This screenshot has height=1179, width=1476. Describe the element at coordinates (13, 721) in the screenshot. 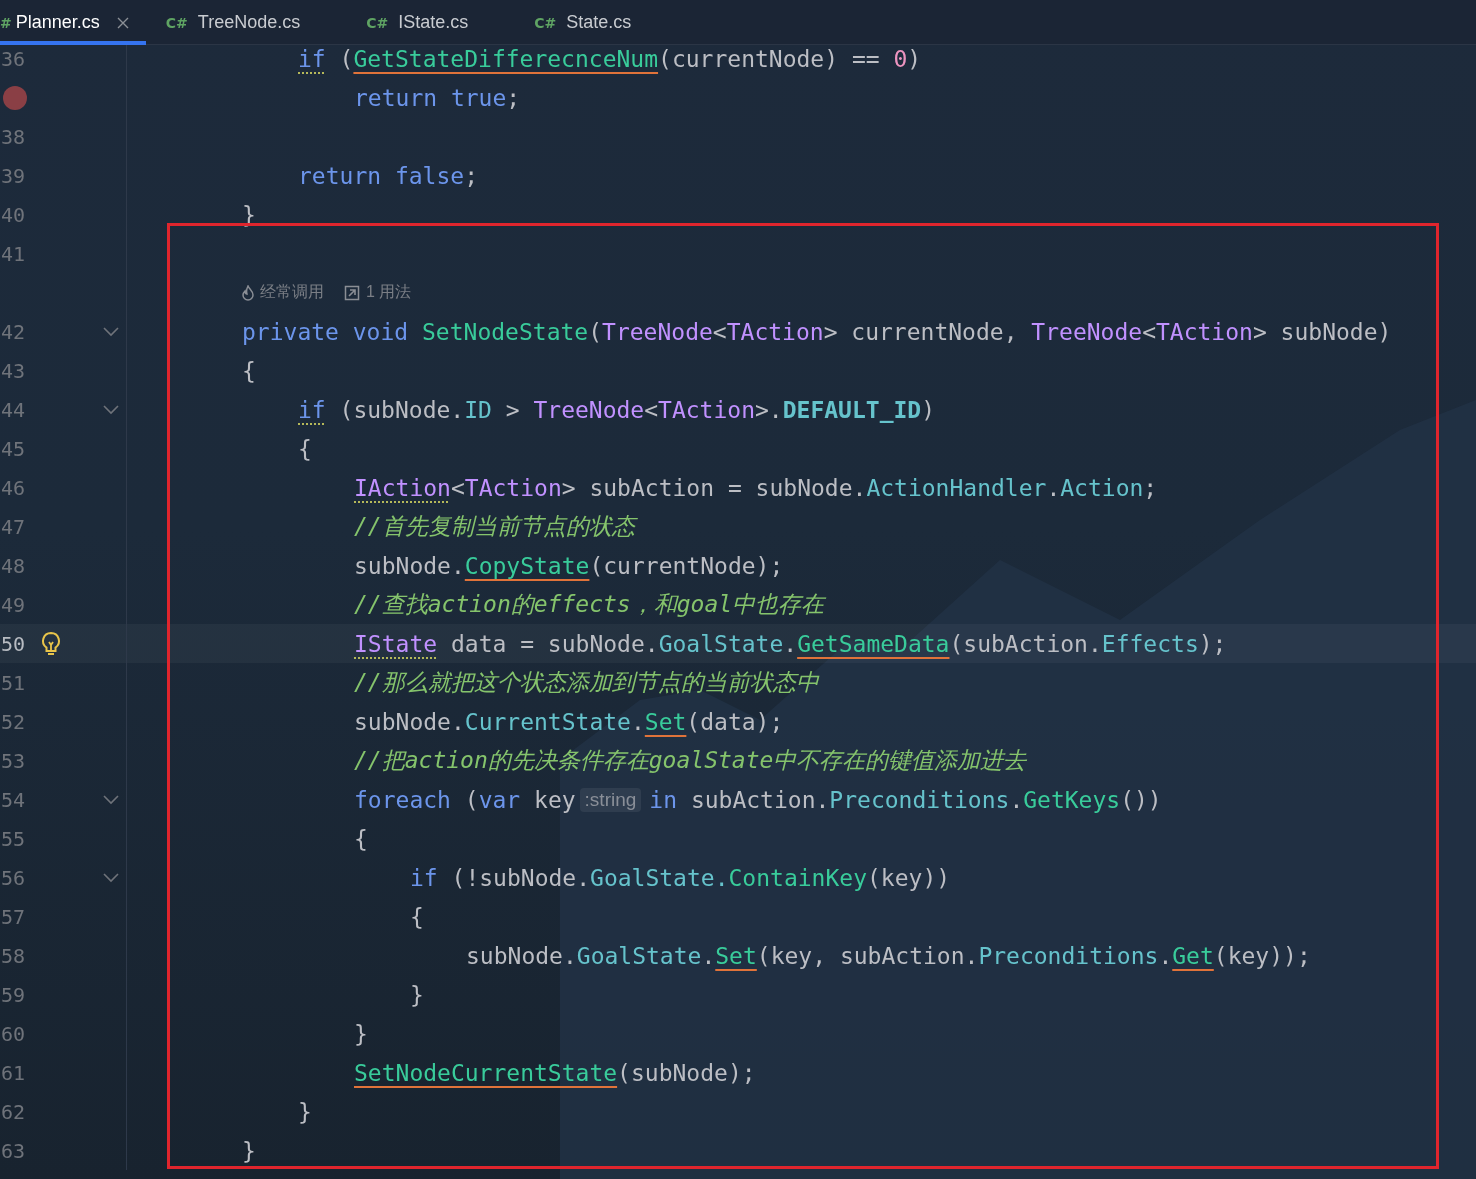

I see `line-number: 52` at that location.